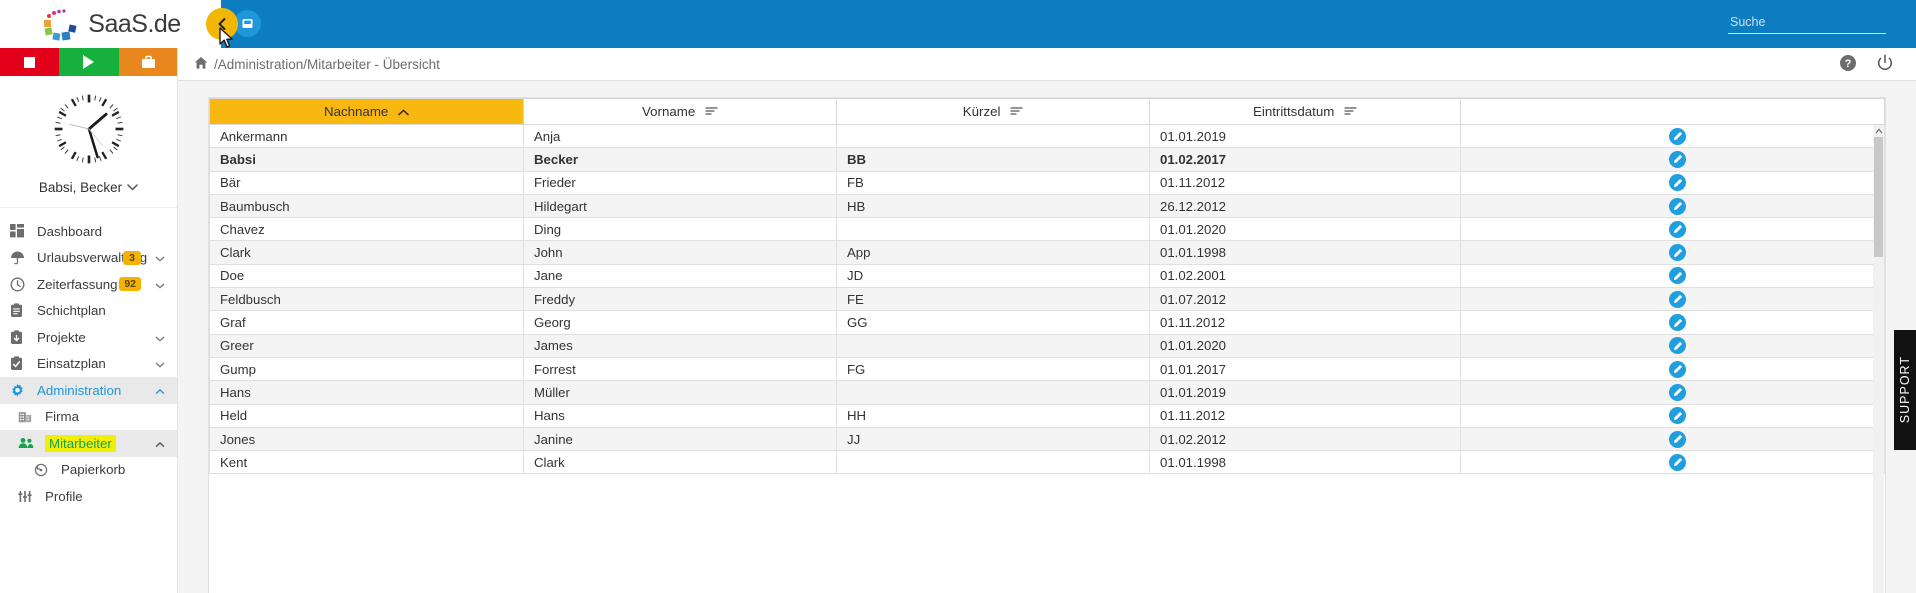  I want to click on search-input, so click(1807, 23).